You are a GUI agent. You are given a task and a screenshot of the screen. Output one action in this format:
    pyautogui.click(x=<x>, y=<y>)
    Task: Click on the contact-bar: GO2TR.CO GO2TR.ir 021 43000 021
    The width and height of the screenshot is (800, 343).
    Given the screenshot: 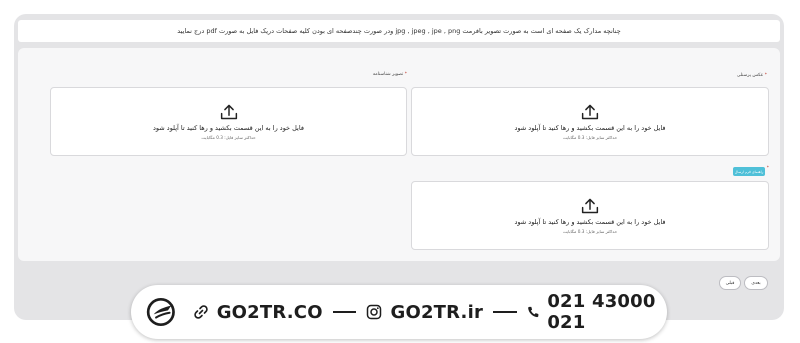 What is the action you would take?
    pyautogui.click(x=399, y=312)
    